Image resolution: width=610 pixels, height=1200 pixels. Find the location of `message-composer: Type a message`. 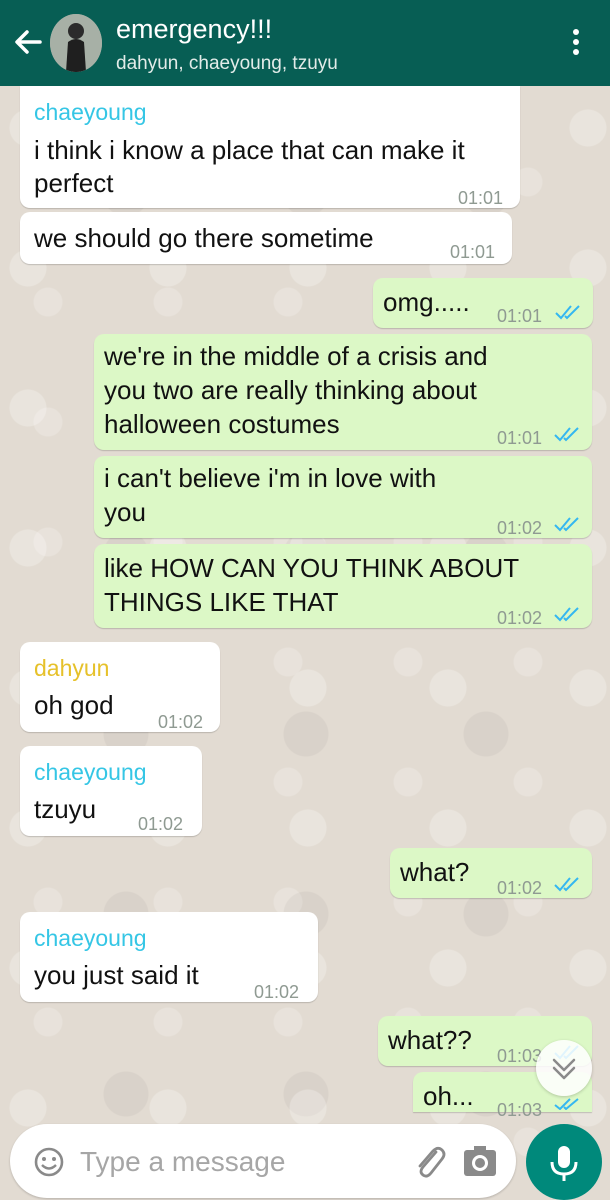

message-composer: Type a message is located at coordinates (263, 1161).